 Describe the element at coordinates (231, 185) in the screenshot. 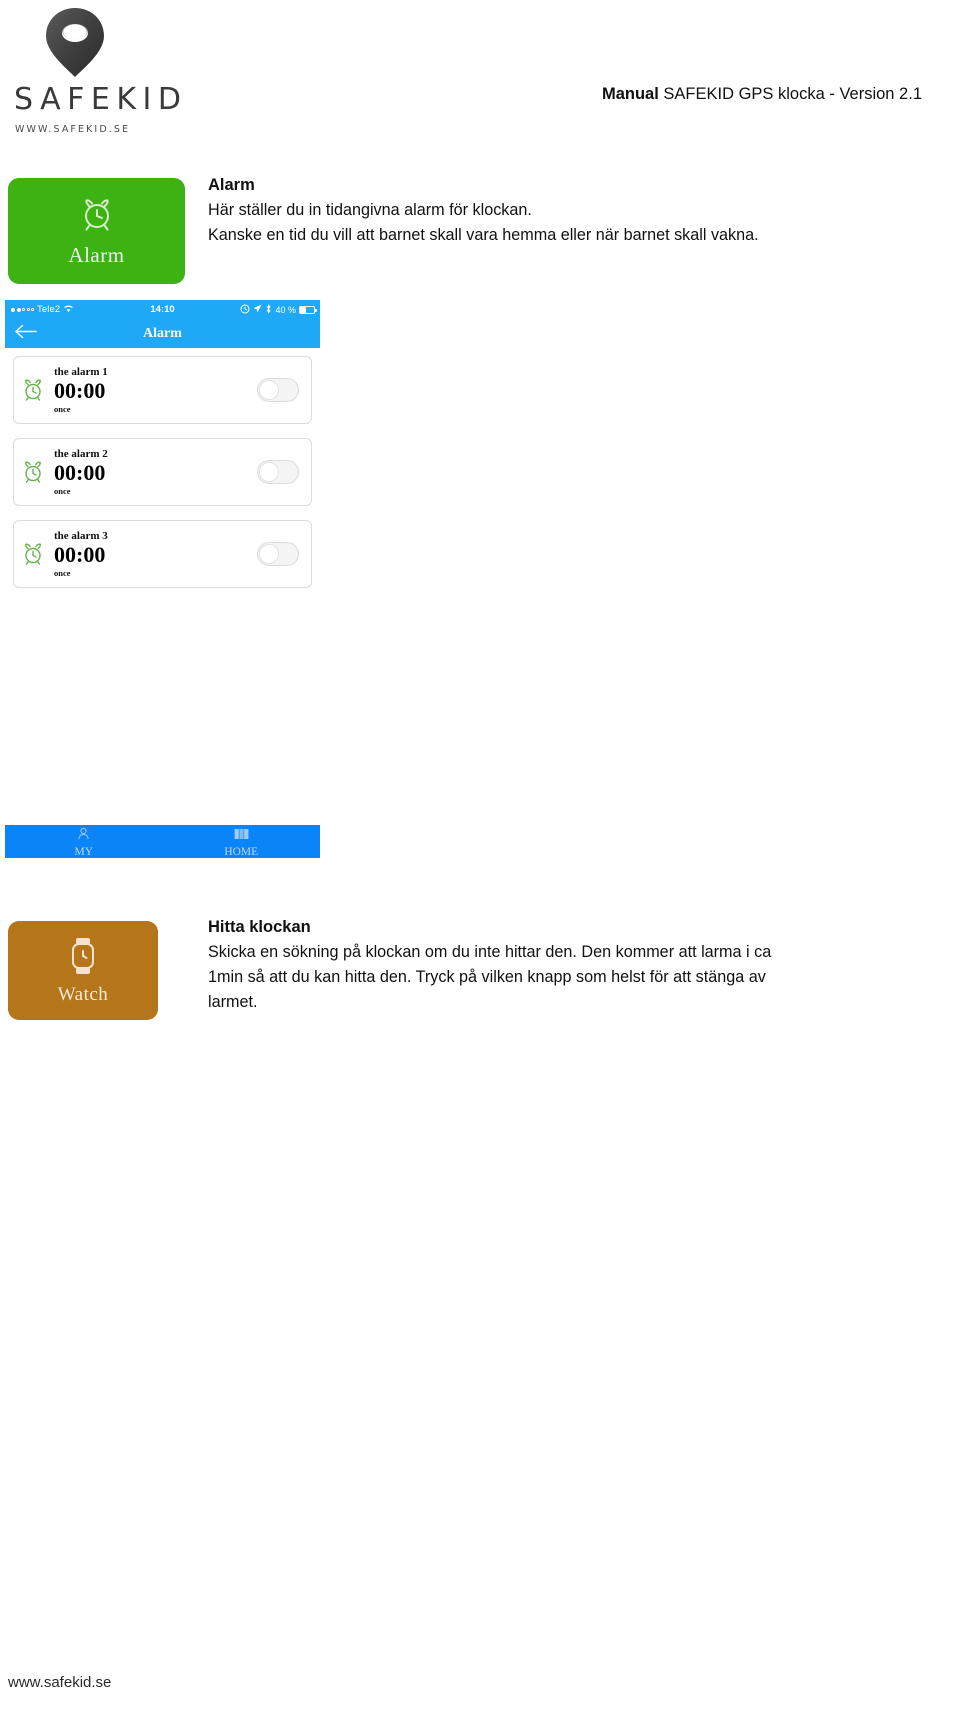

I see `alarm-heading: Alarm` at that location.